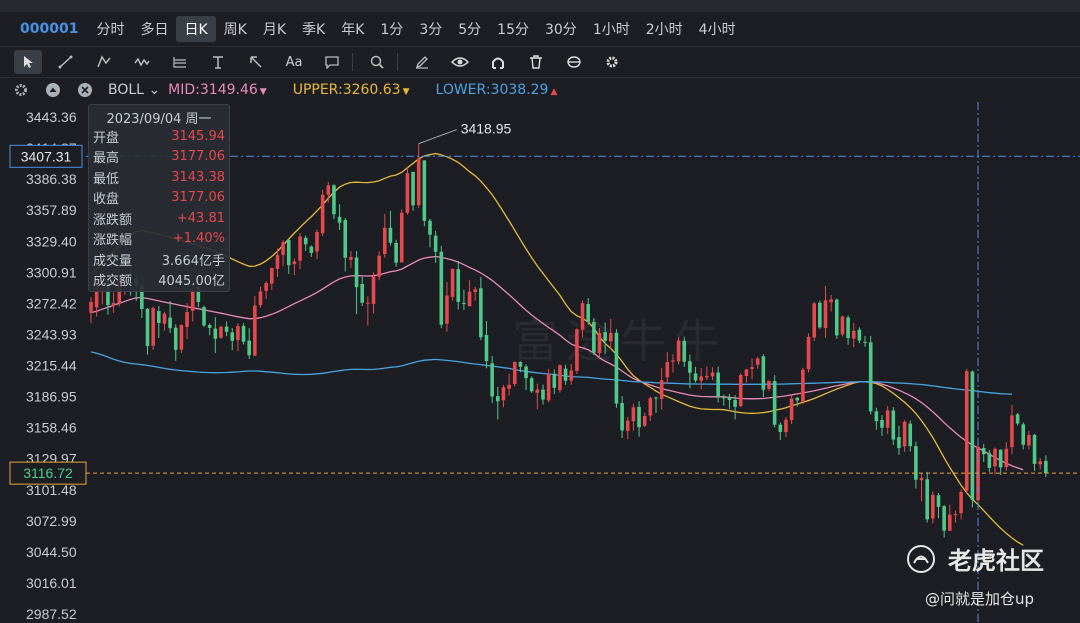 This screenshot has height=623, width=1080. I want to click on tooltip-row: 最低 3143.38, so click(159, 177).